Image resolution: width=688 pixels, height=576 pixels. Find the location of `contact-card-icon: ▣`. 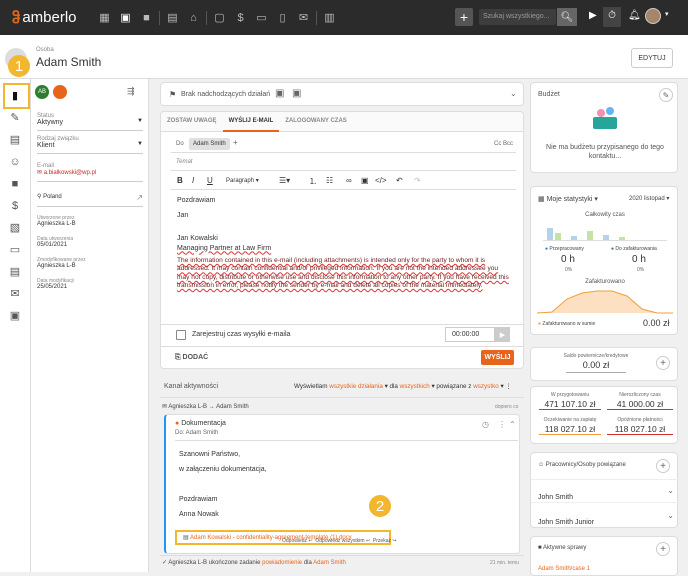

contact-card-icon: ▣ is located at coordinates (125, 17).